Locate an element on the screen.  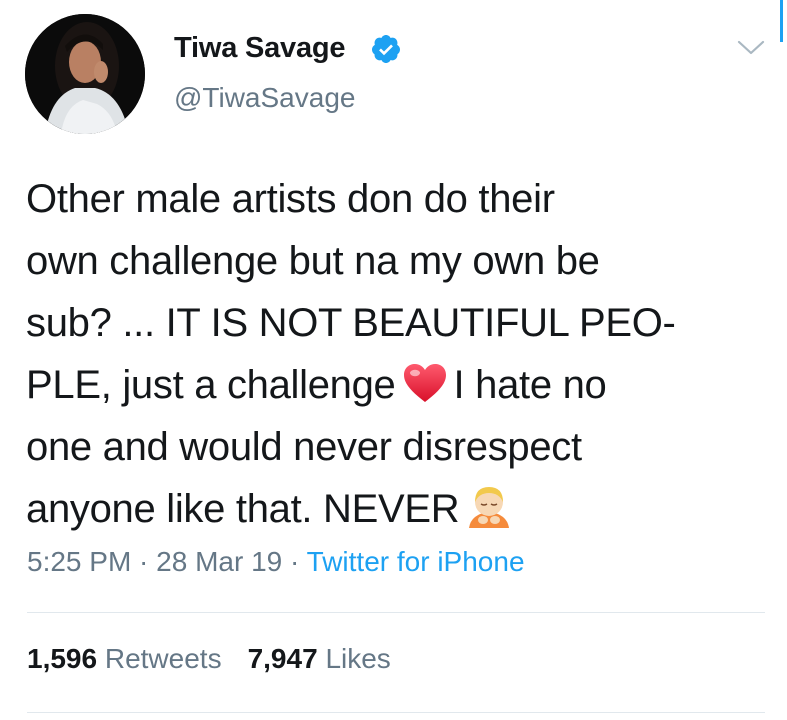
tweet-date: 28 Mar 19 is located at coordinates (219, 561).